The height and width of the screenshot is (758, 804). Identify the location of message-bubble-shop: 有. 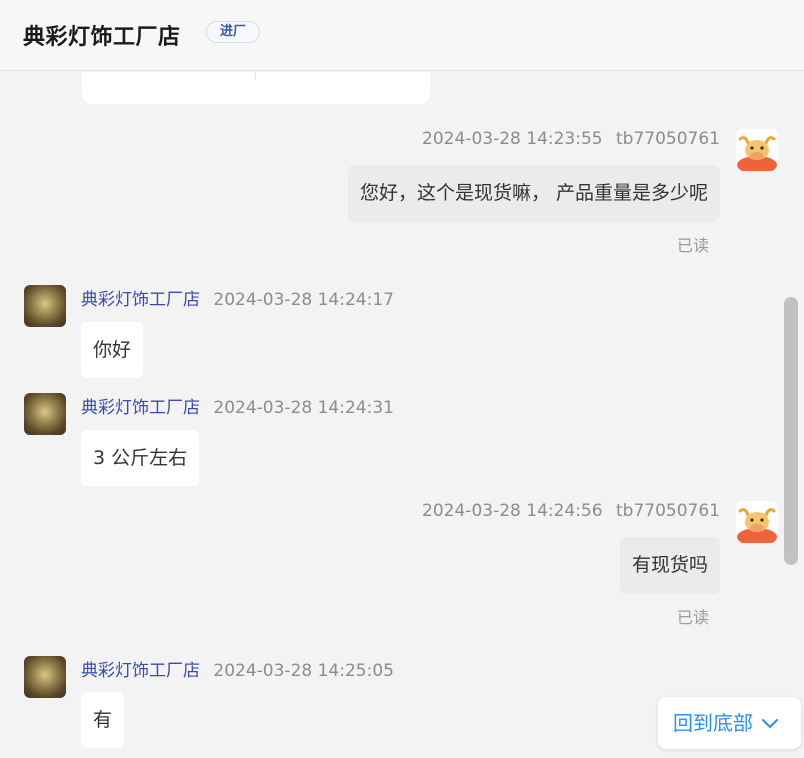
(103, 720).